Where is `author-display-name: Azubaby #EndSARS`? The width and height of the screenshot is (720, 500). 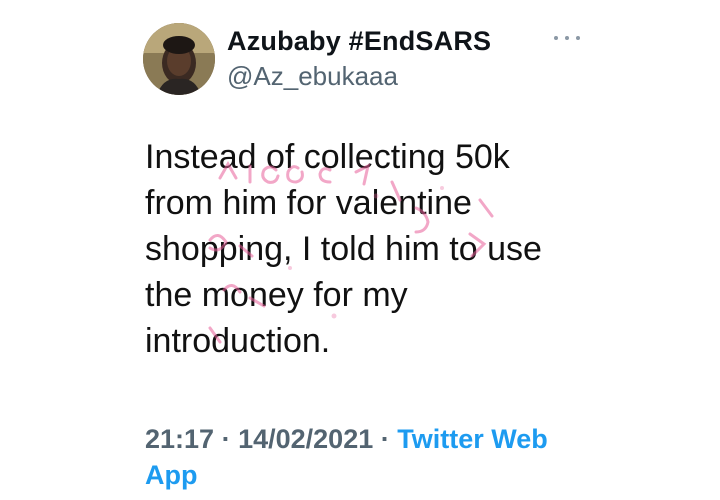 author-display-name: Azubaby #EndSARS is located at coordinates (359, 41).